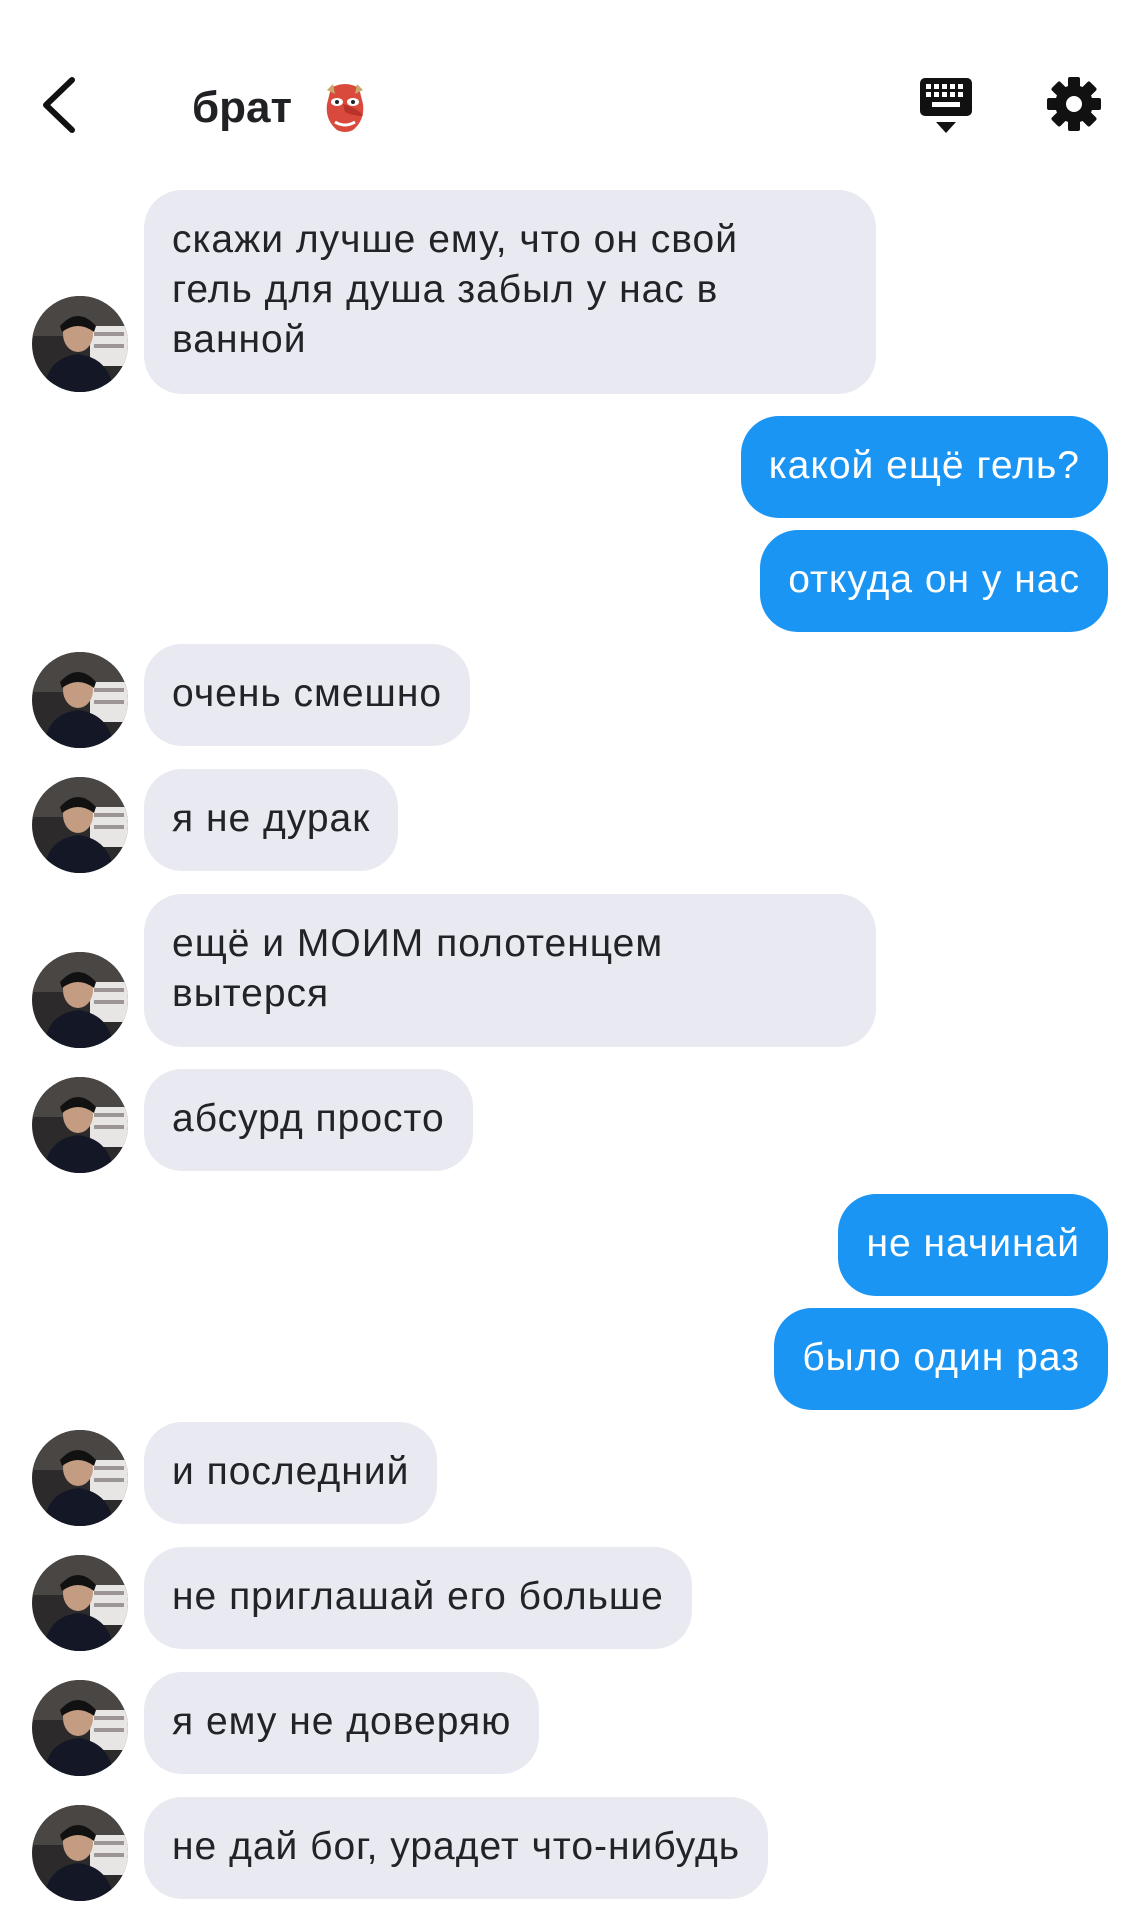 Image resolution: width=1138 pixels, height=1920 pixels. I want to click on message-bubble-incoming: и последний, so click(291, 1473).